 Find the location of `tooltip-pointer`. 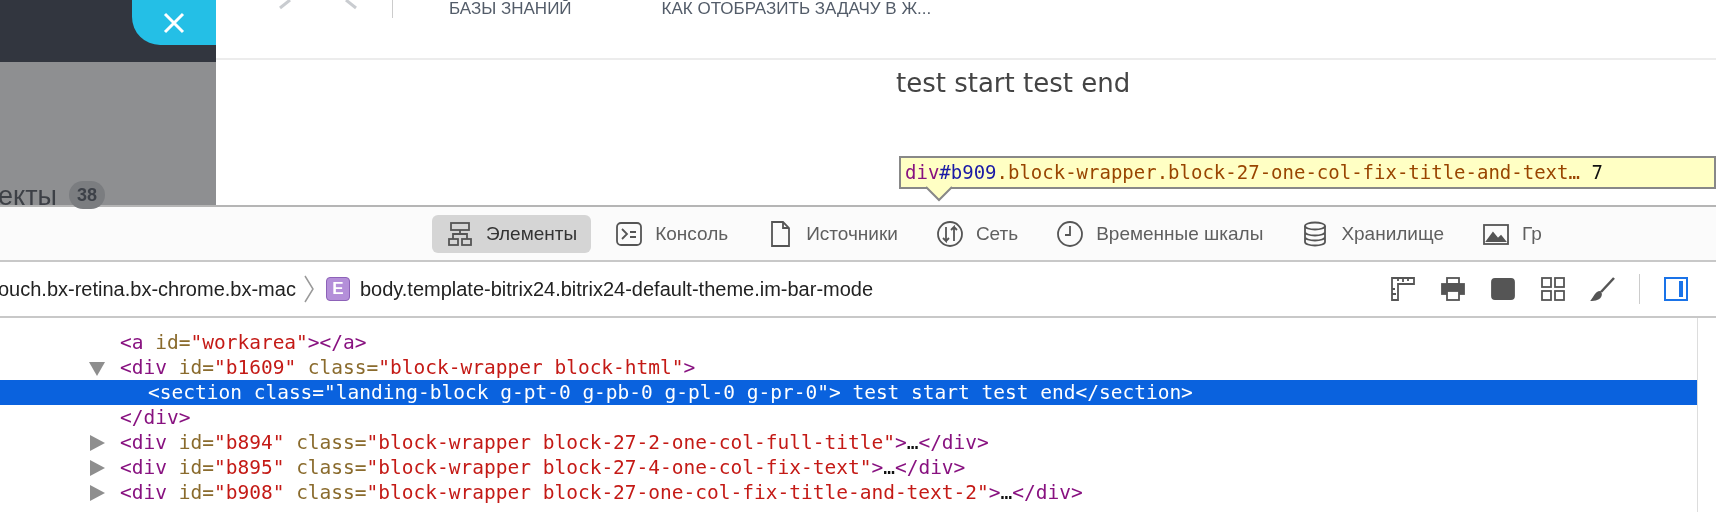

tooltip-pointer is located at coordinates (939, 194).